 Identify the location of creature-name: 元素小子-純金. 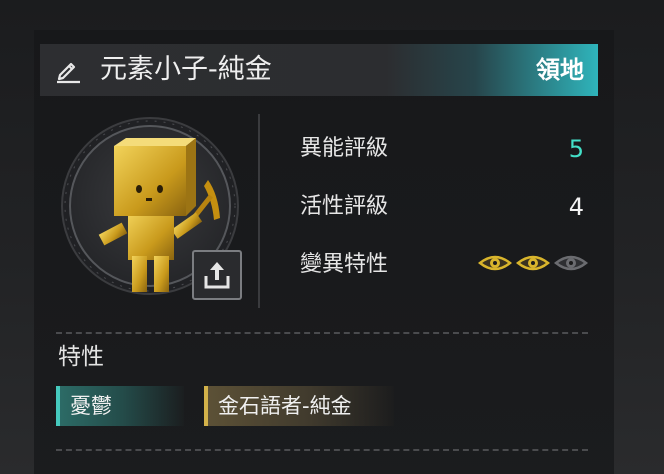
(186, 70).